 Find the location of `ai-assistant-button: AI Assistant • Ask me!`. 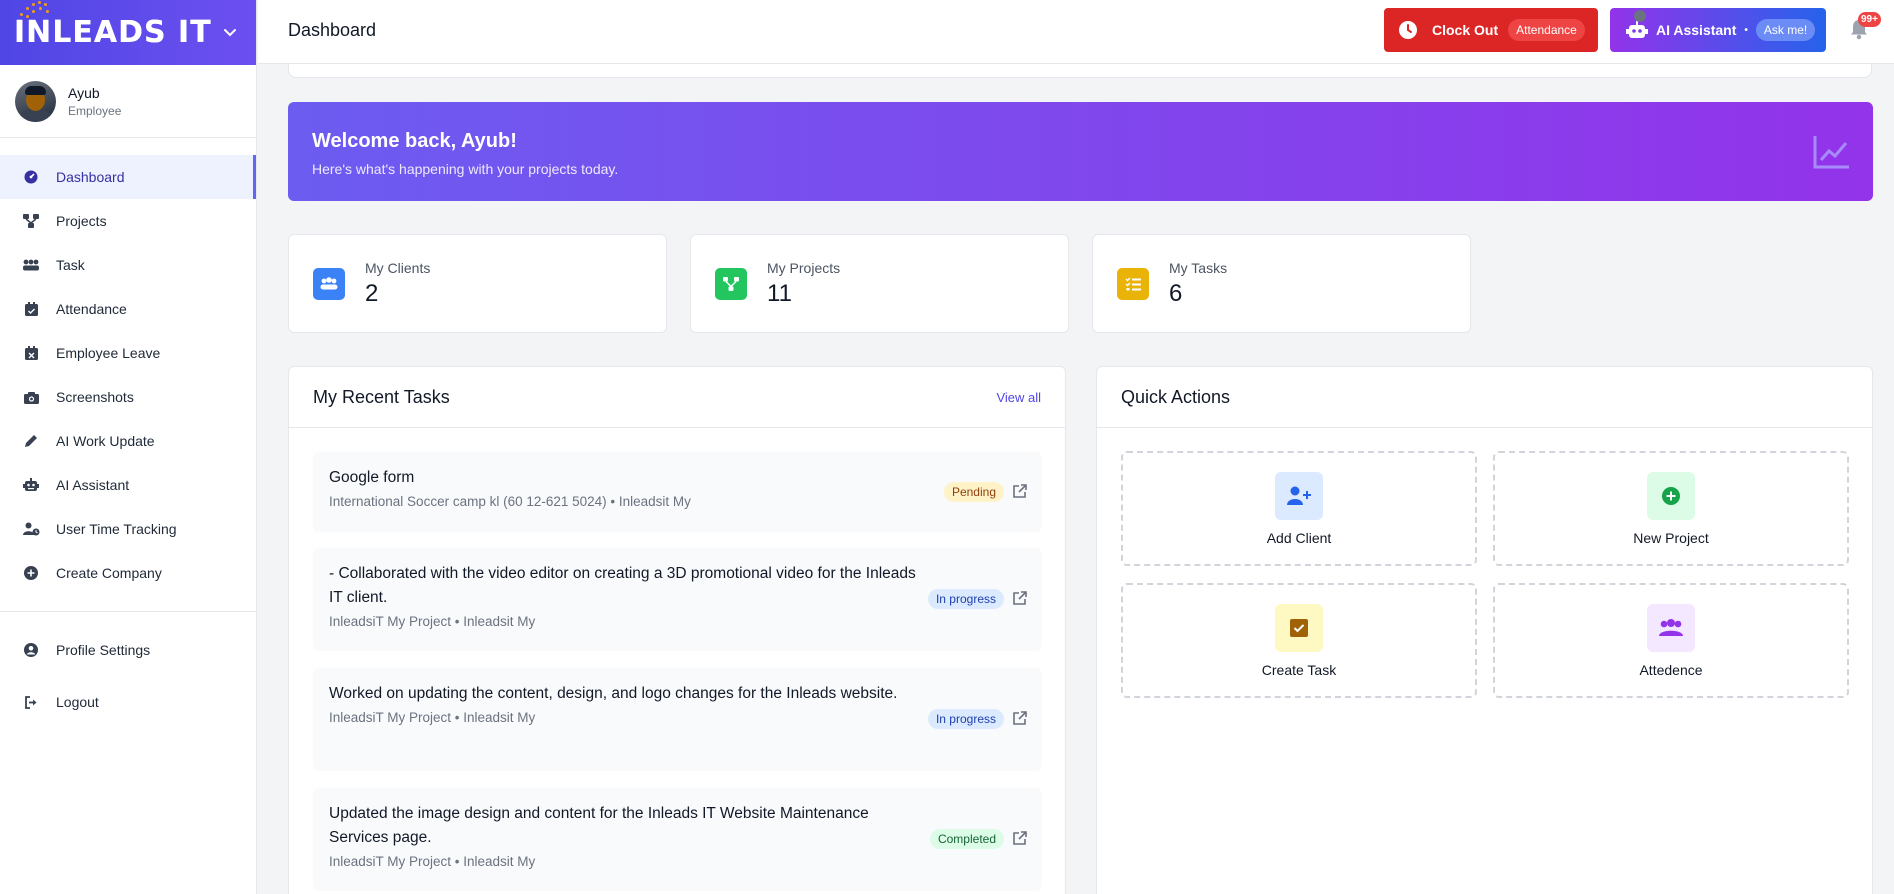

ai-assistant-button: AI Assistant • Ask me! is located at coordinates (1718, 30).